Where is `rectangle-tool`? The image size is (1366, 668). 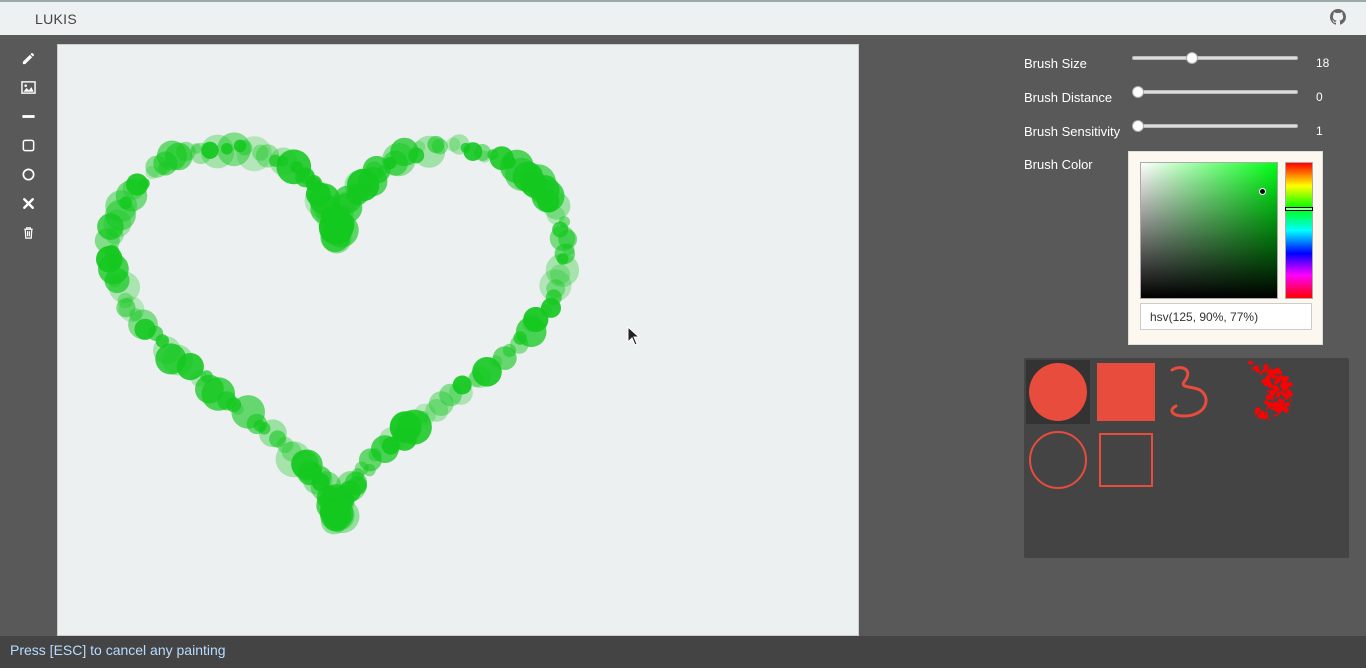 rectangle-tool is located at coordinates (28, 145).